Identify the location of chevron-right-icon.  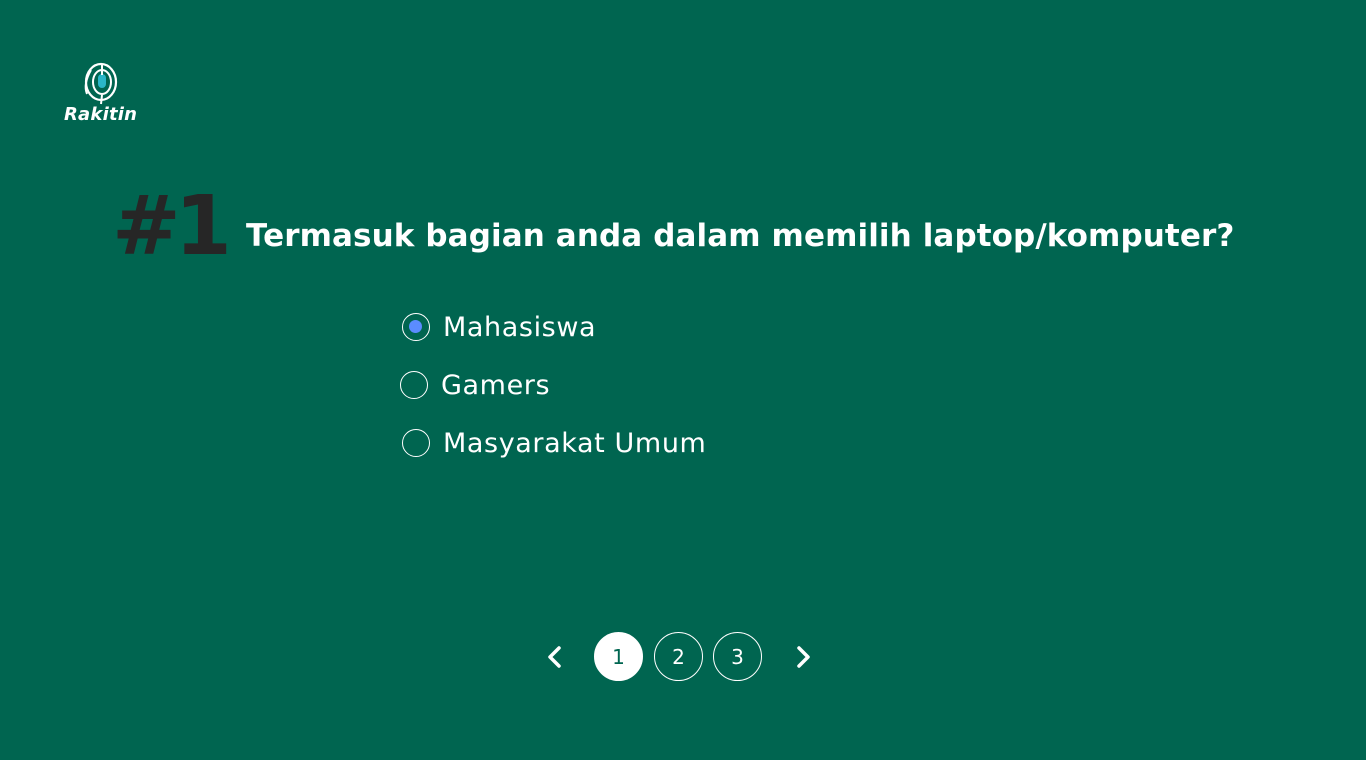
(803, 657).